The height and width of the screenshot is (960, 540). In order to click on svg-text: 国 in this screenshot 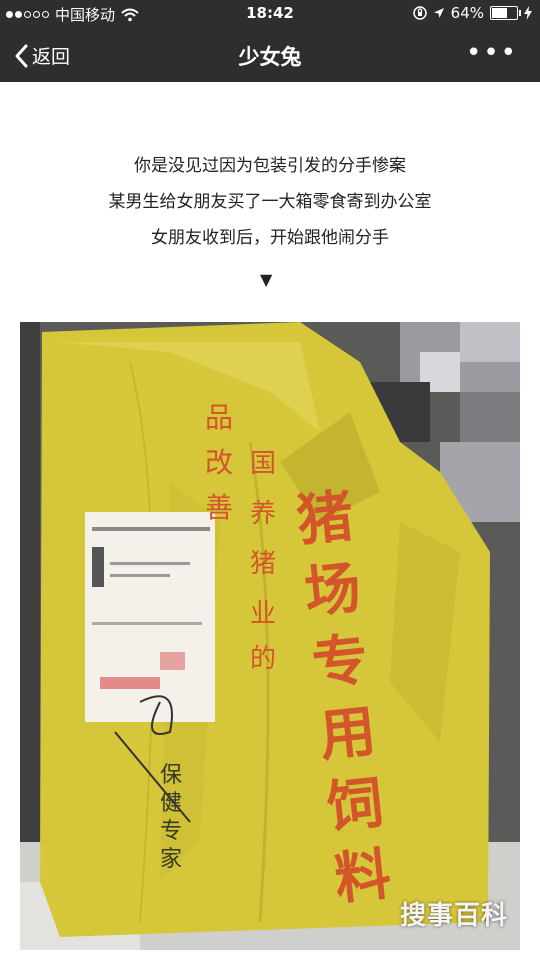, I will do `click(263, 464)`.